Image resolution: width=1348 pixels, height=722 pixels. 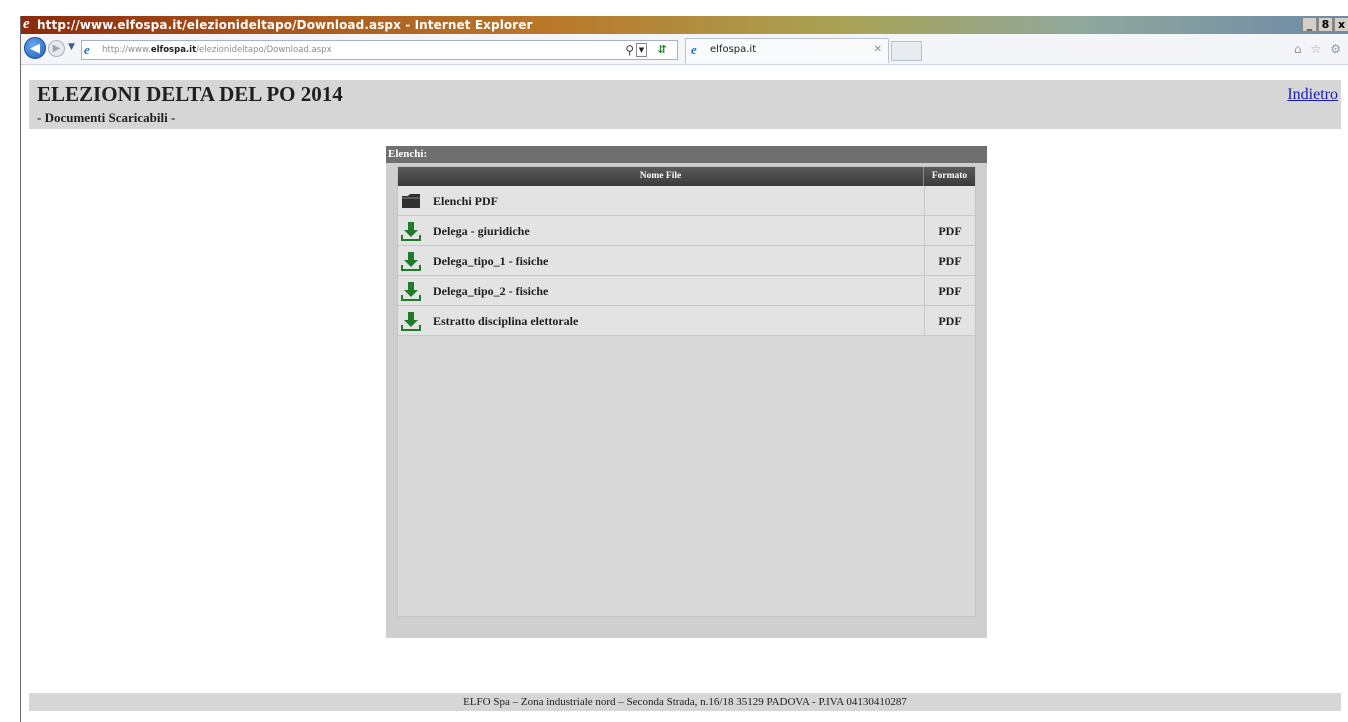 I want to click on new-tab-button, so click(x=906, y=51).